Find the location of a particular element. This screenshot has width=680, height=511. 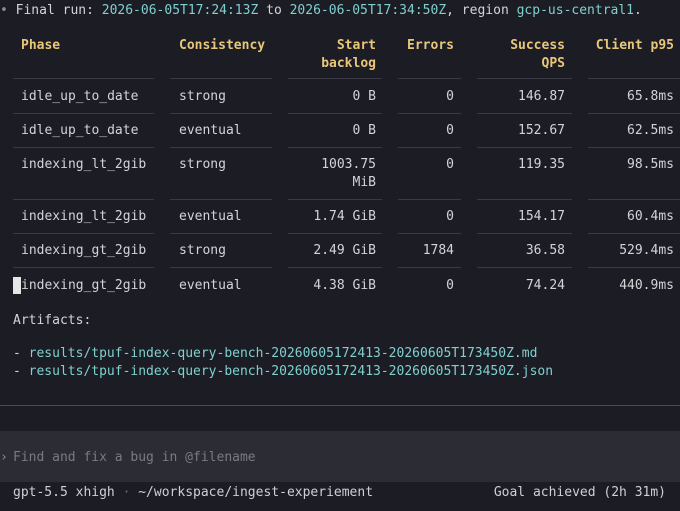

header-success-qps-line2: QPS is located at coordinates (553, 63).